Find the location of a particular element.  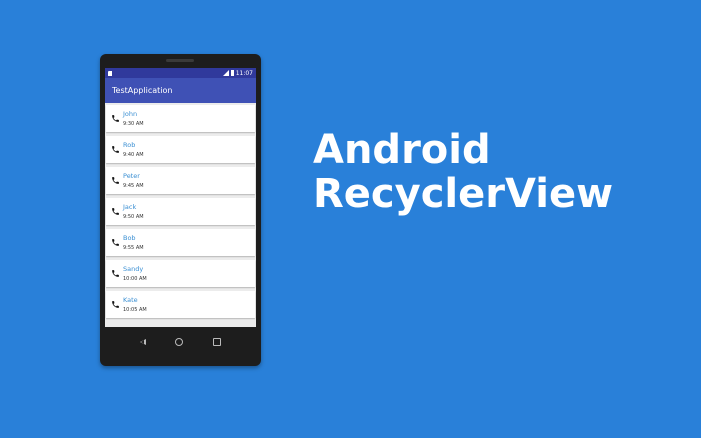

phone-speaker is located at coordinates (180, 60).